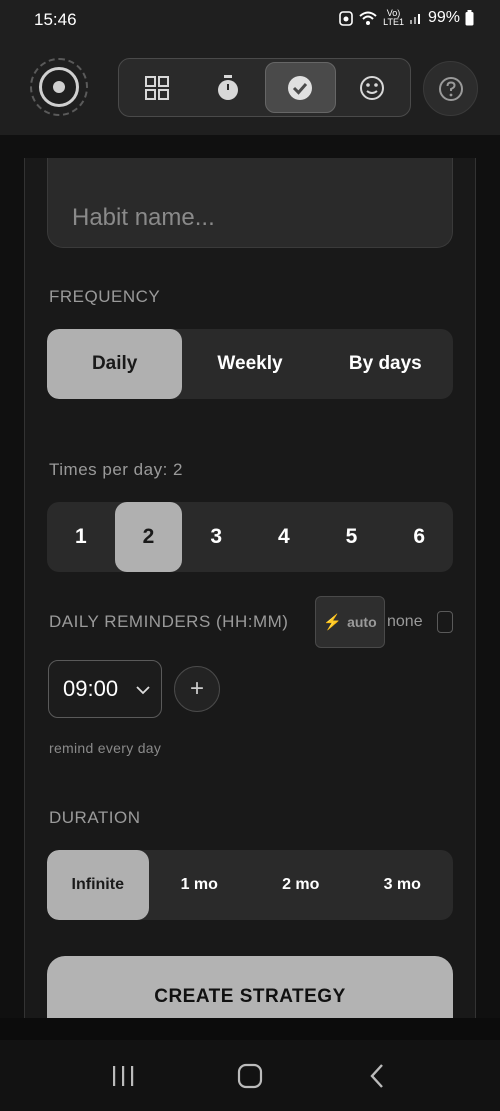 The image size is (500, 1111). I want to click on smiley-icon, so click(372, 87).